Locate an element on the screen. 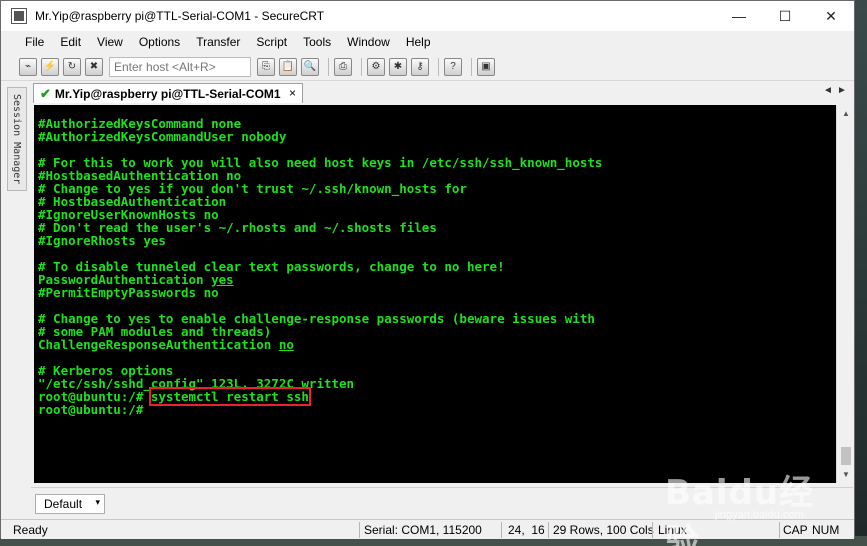 Image resolution: width=867 pixels, height=546 pixels. terminal-text: #IgnoreRhosts yes is located at coordinates (102, 240).